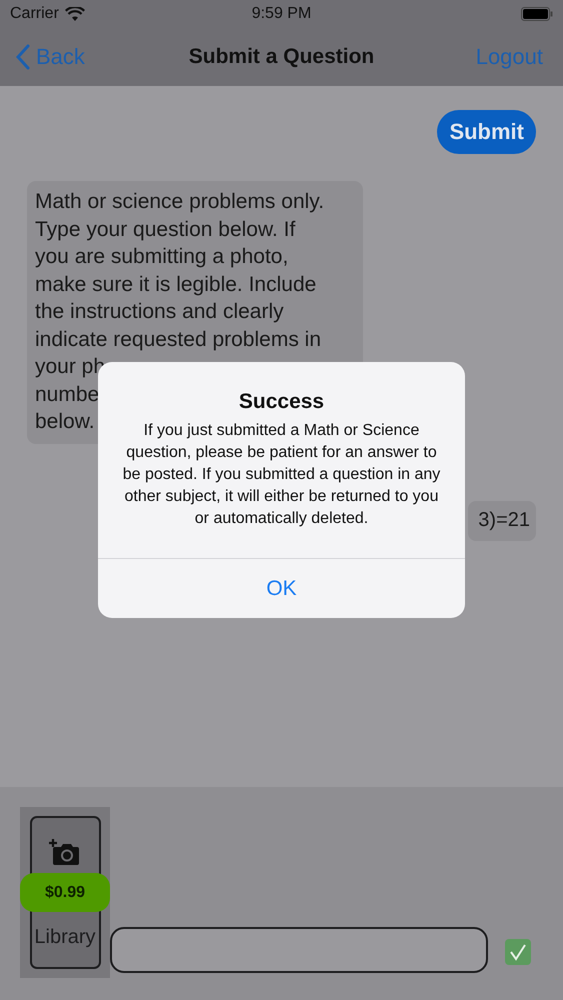  Describe the element at coordinates (161, 257) in the screenshot. I see `instruction-line: you are submitting a photo,` at that location.